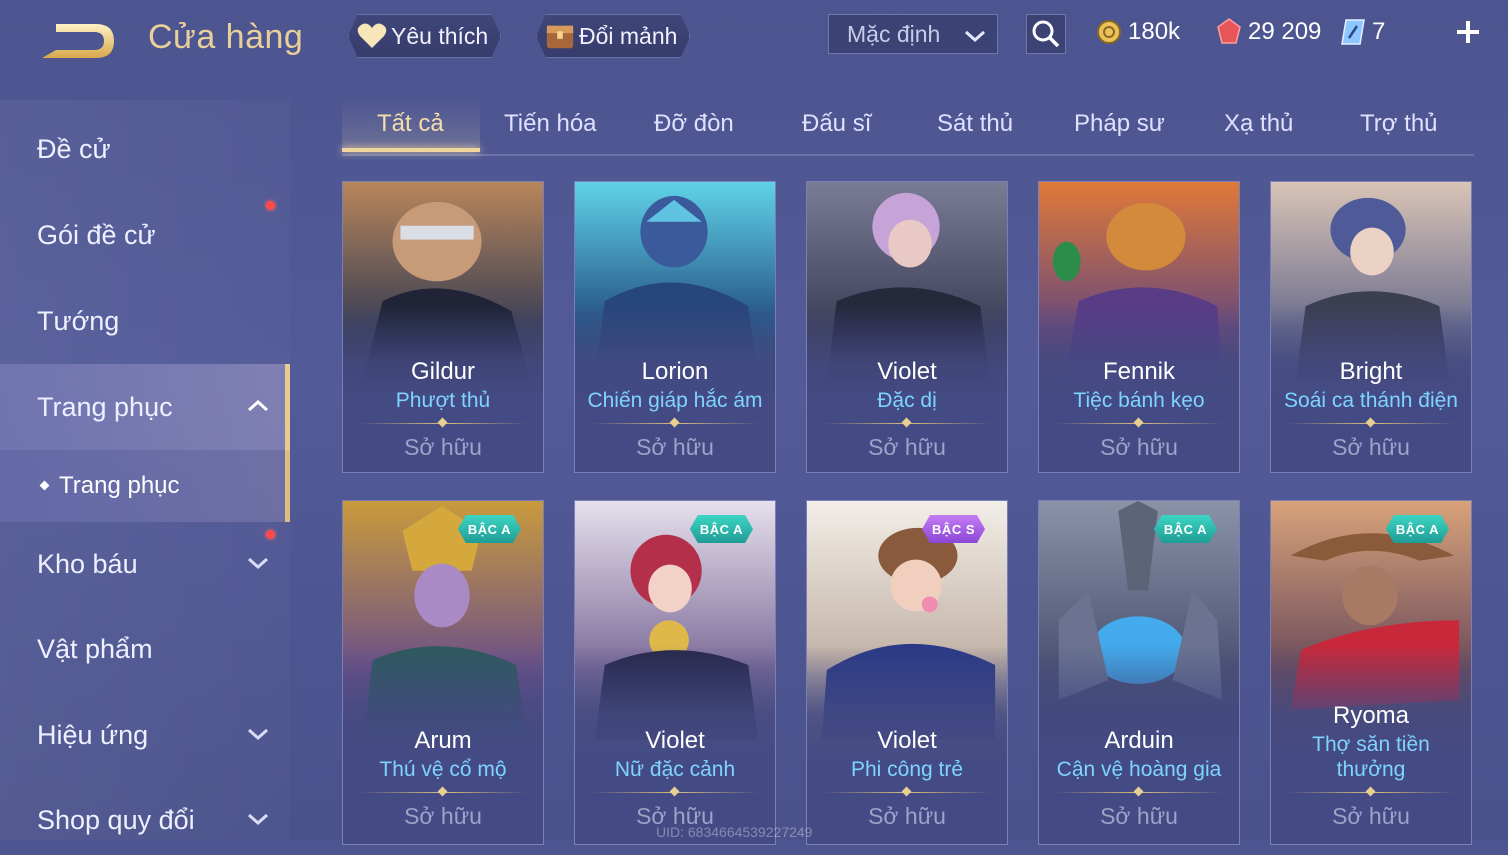 The height and width of the screenshot is (855, 1508). I want to click on active-tab-indicator, so click(411, 150).